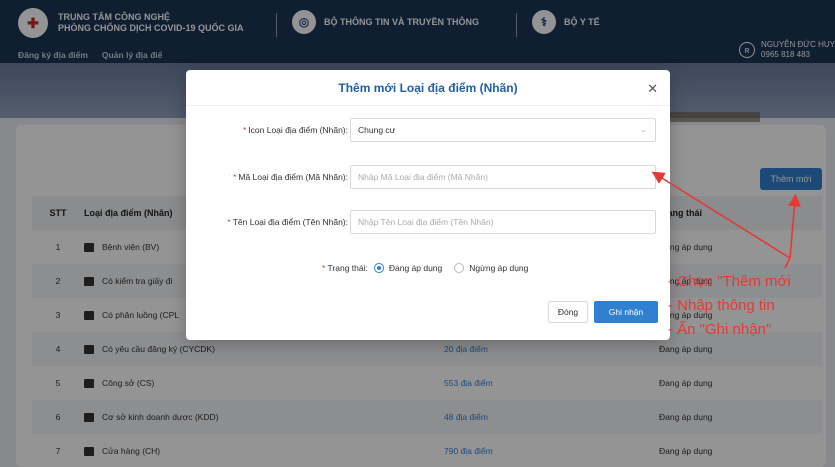 Image resolution: width=835 pixels, height=467 pixels. Describe the element at coordinates (721, 215) in the screenshot. I see `arrow-to-modal` at that location.